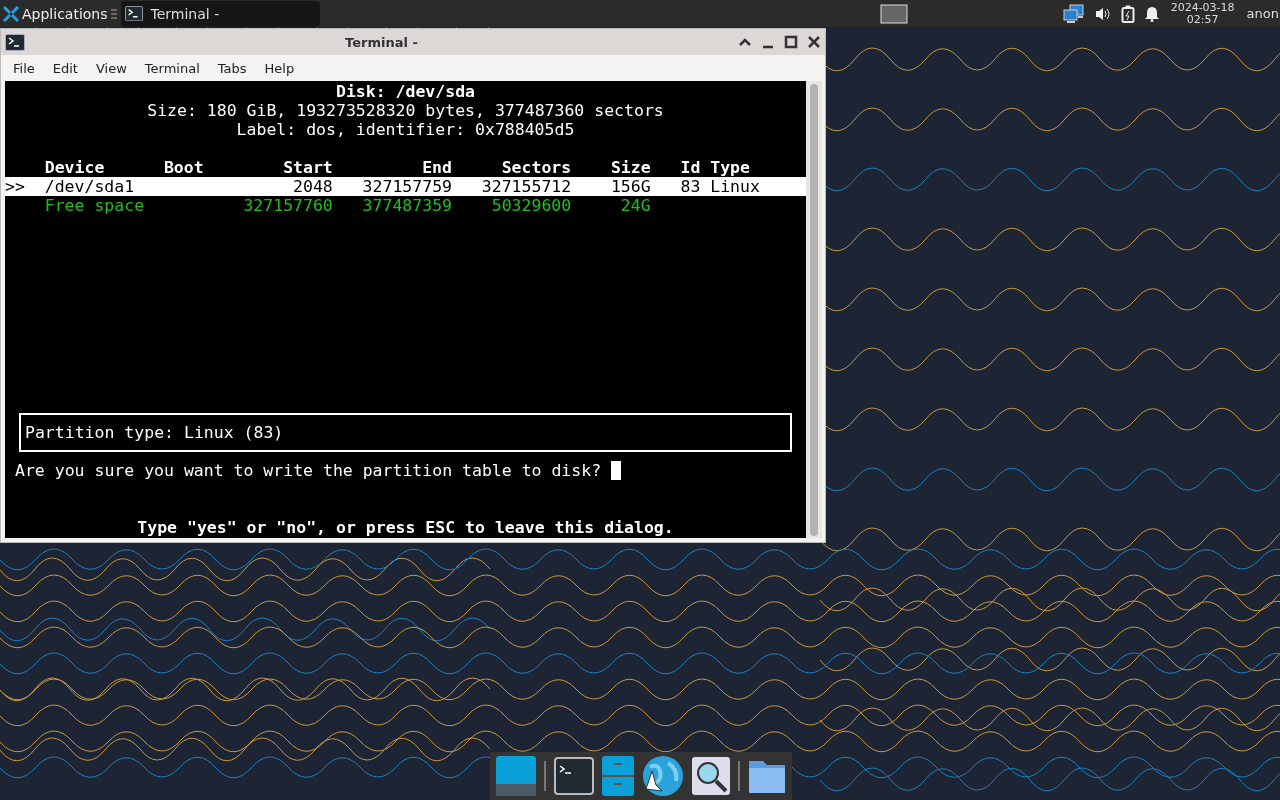  What do you see at coordinates (405, 110) in the screenshot?
I see `disk-size: Size: 180 GiB, 193273528320 bytes, 377487360 sectors` at bounding box center [405, 110].